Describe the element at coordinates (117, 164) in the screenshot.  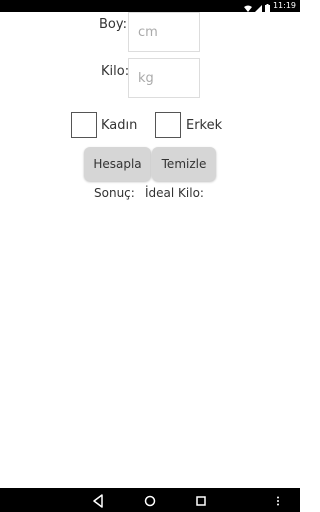
I see `calculate-button: Hesapla` at that location.